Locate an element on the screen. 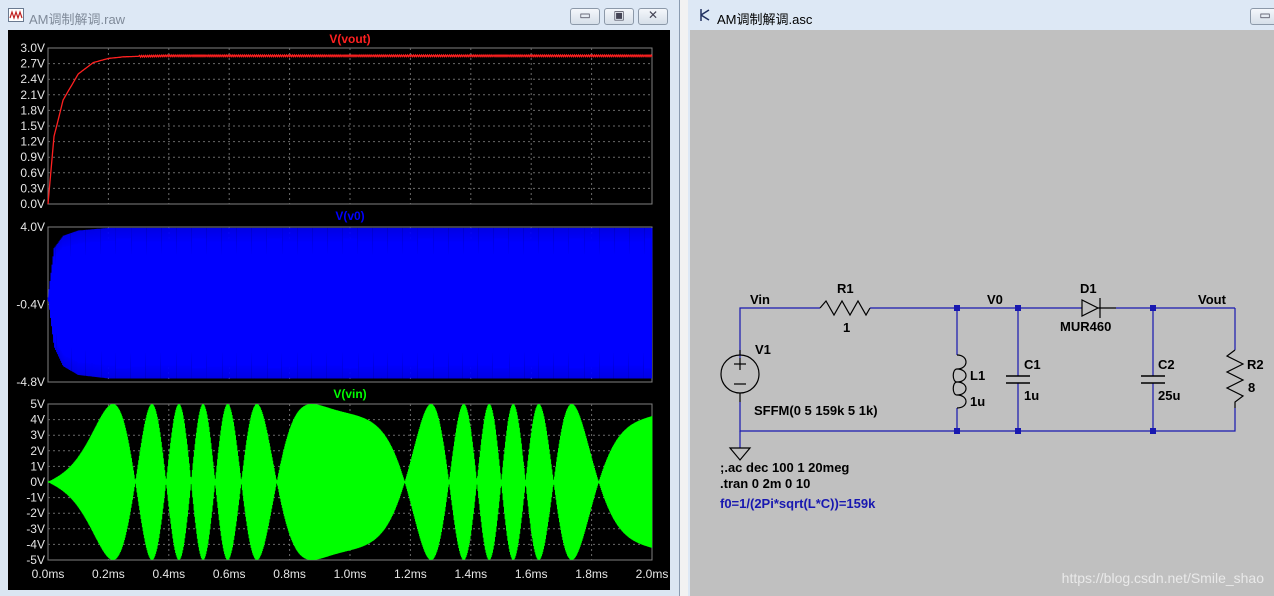 The image size is (1274, 596). y-tick-label: 1.5V is located at coordinates (32, 126).